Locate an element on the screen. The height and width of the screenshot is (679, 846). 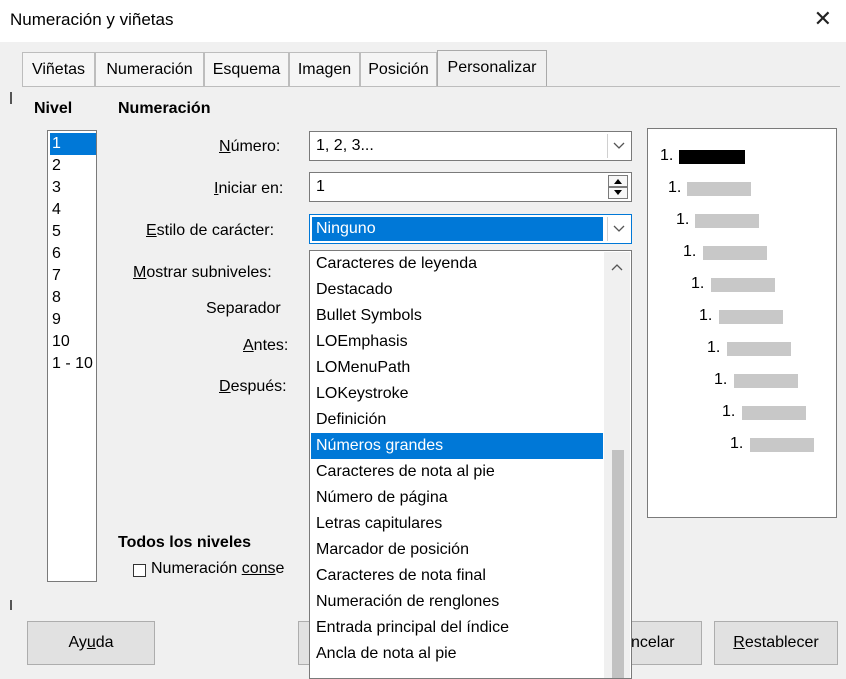
subniveles-label: Mostrar subniveles: is located at coordinates (202, 272).